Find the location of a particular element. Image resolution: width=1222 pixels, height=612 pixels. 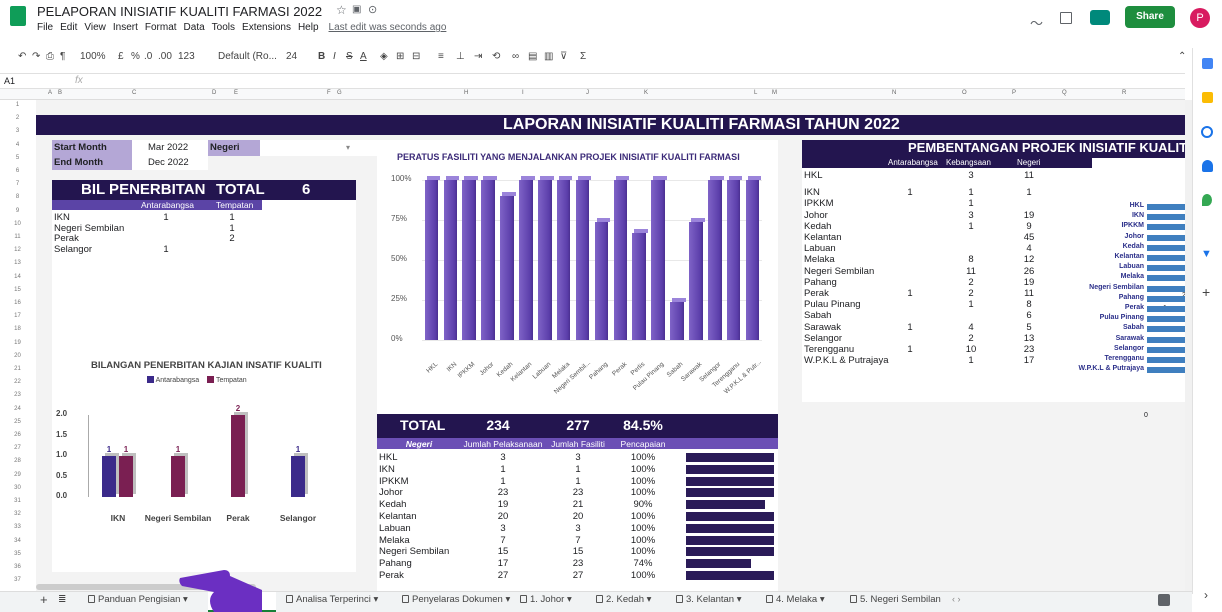

activity-icon: 〜 is located at coordinates (1036, 22).